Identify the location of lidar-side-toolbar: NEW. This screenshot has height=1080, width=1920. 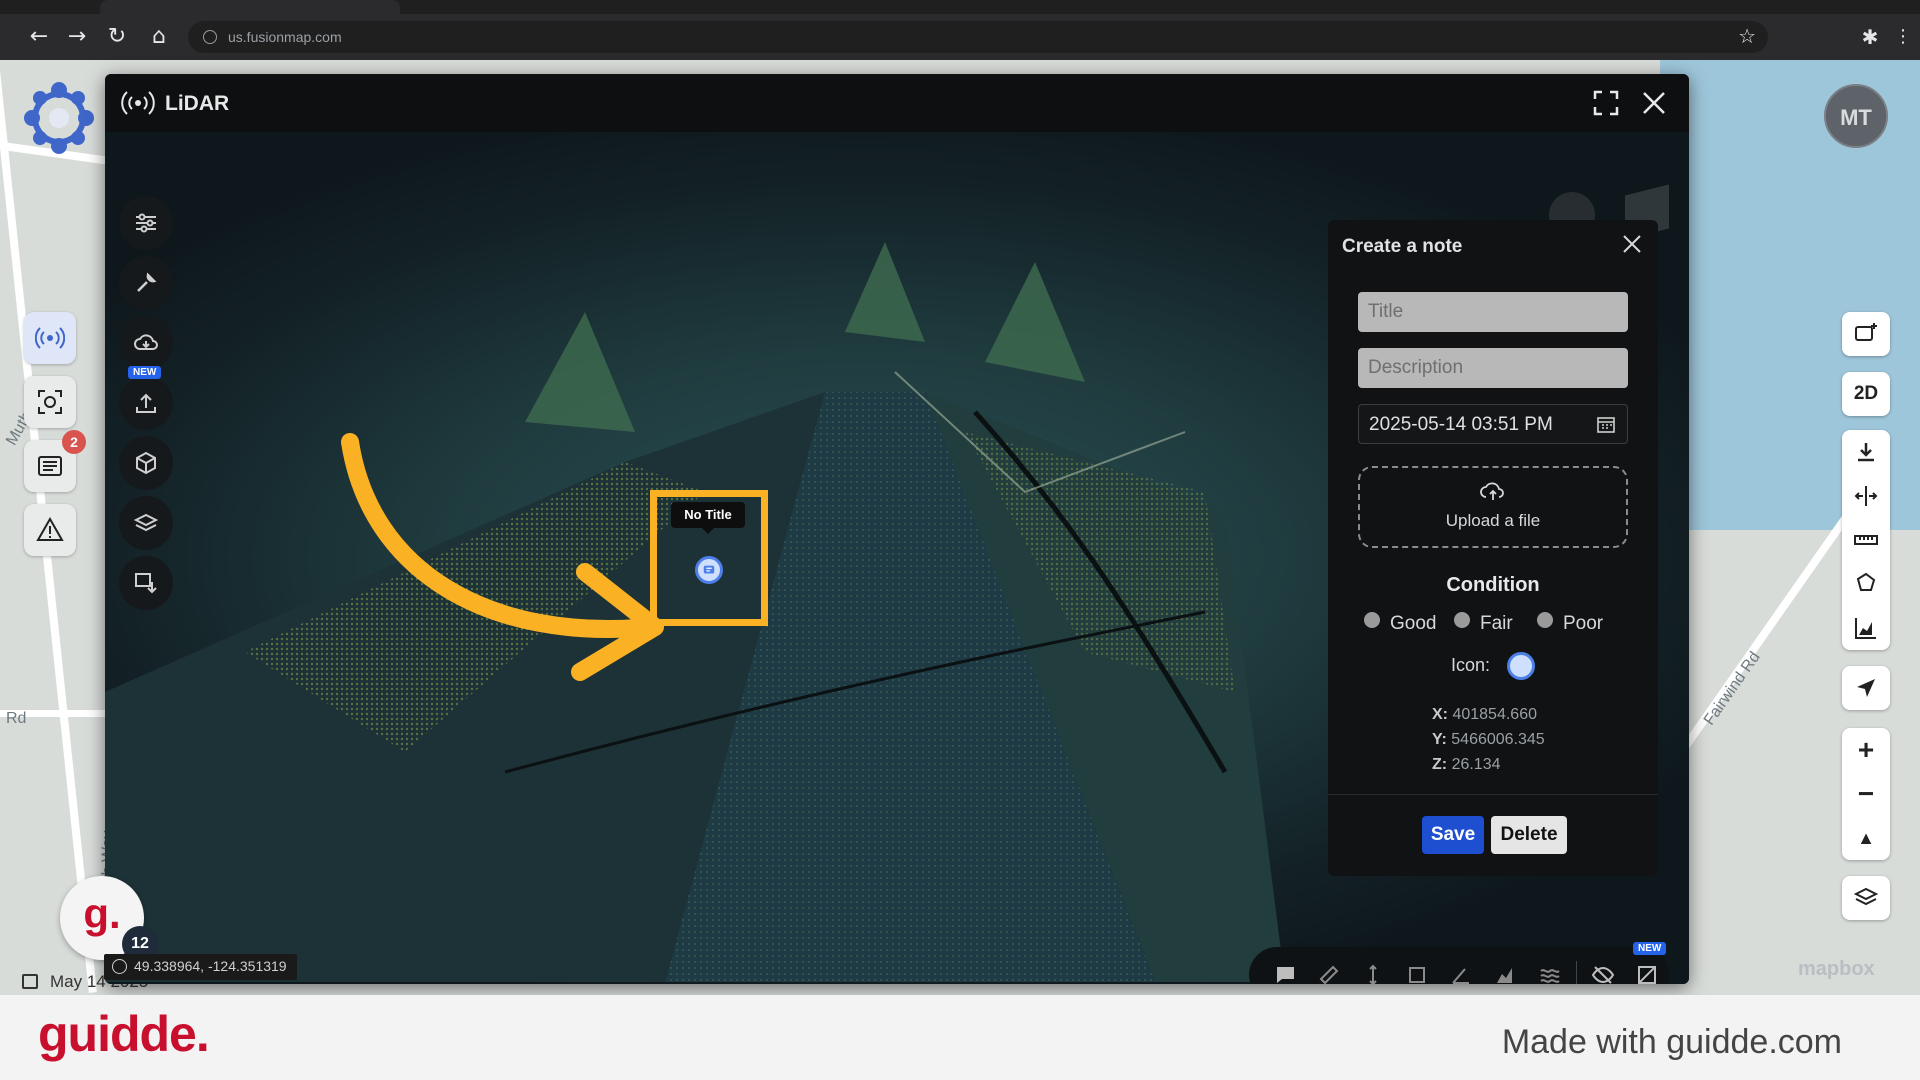
(146, 406).